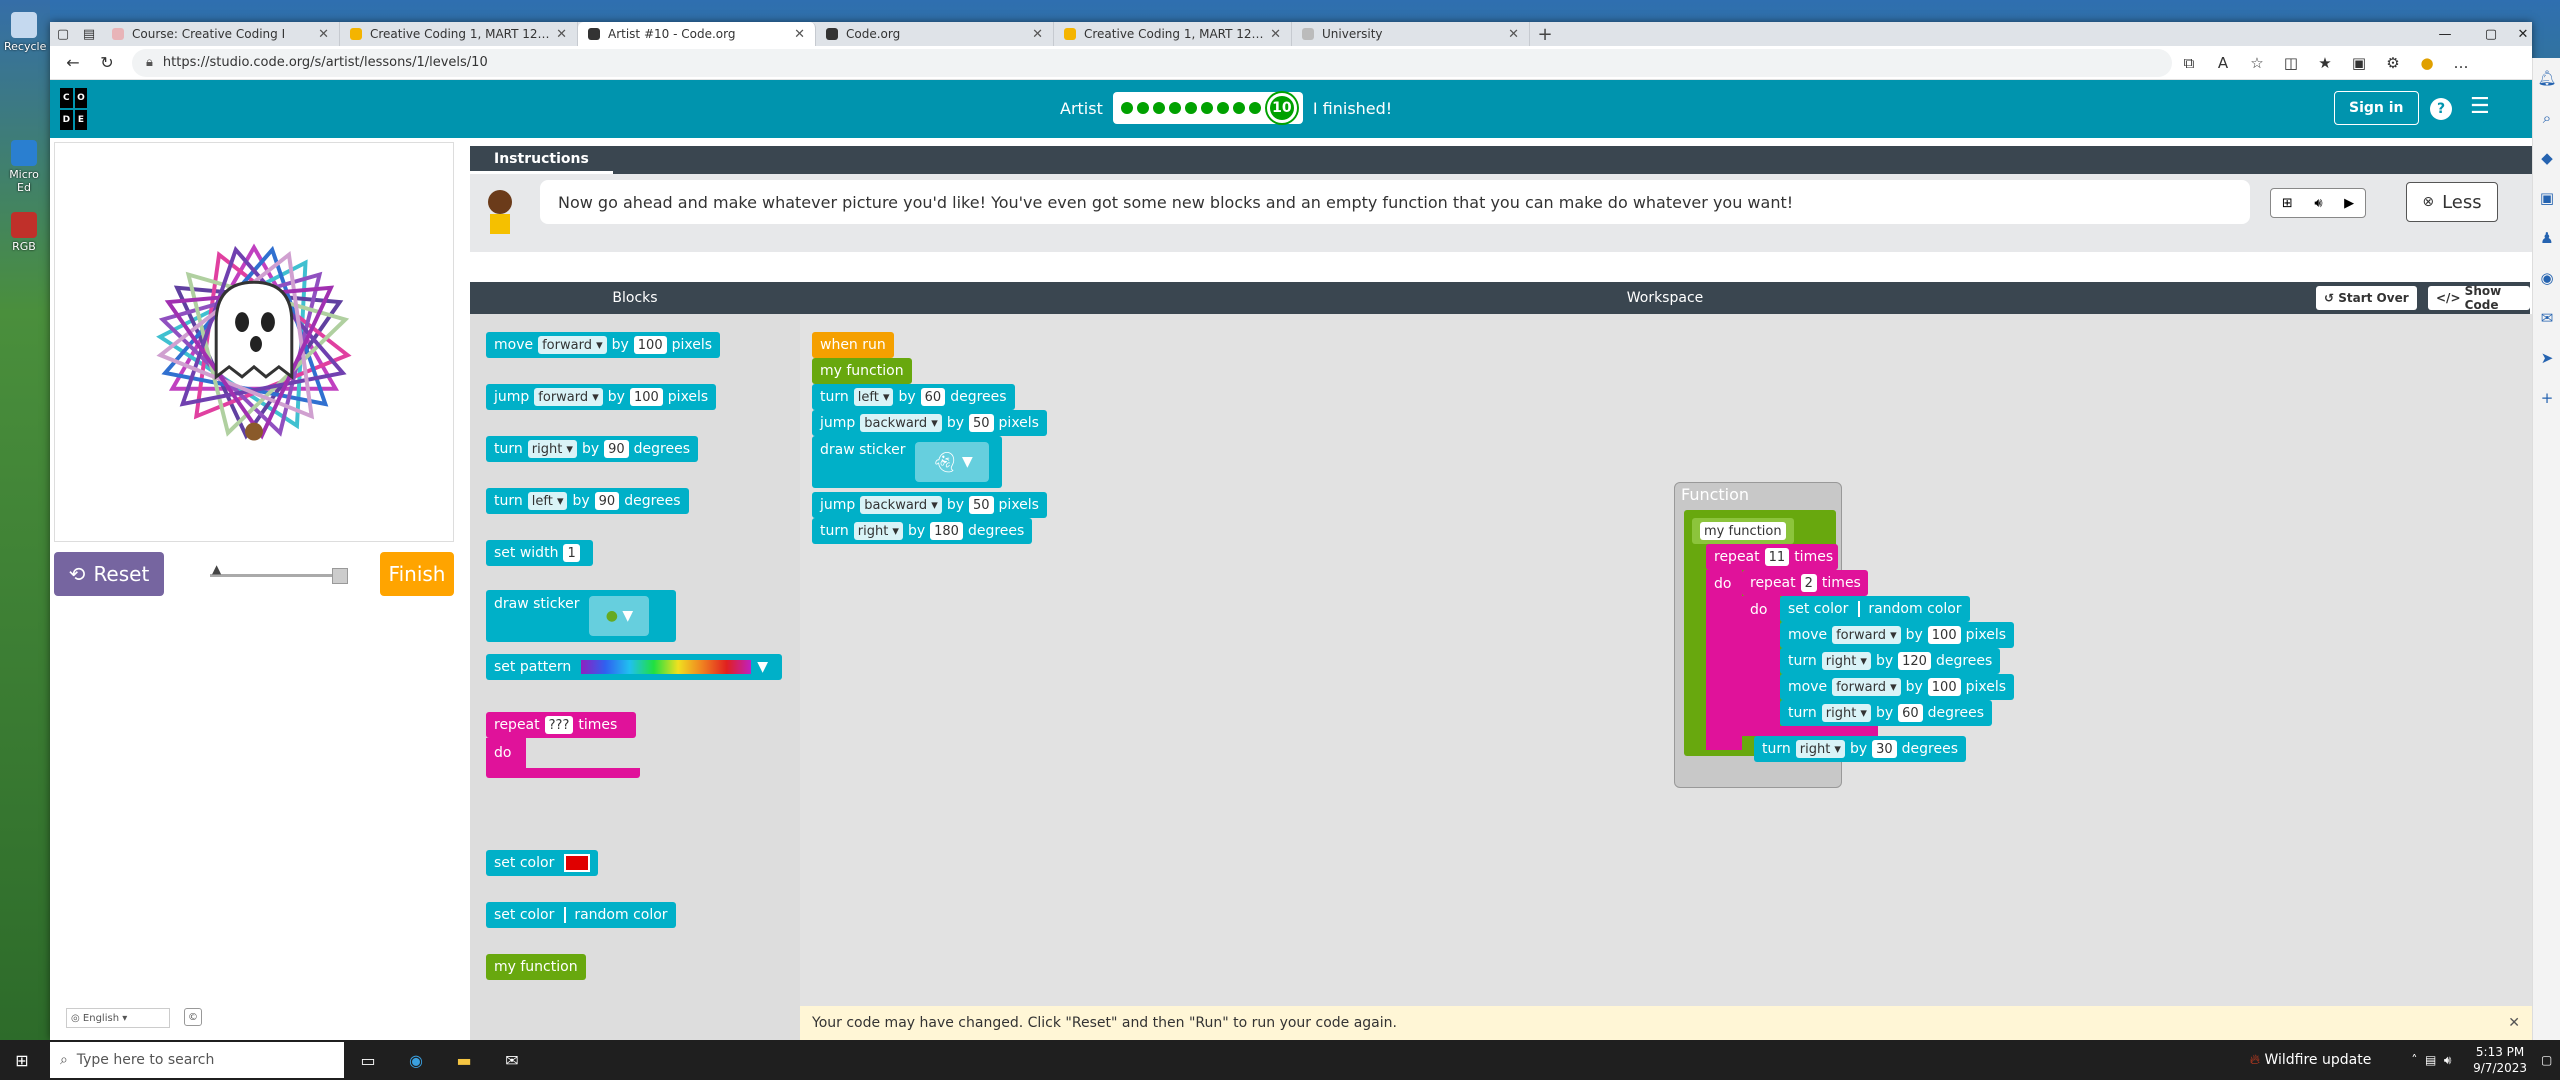 The image size is (2560, 1080). Describe the element at coordinates (1411, 34) in the screenshot. I see `tab-university: University ✕` at that location.